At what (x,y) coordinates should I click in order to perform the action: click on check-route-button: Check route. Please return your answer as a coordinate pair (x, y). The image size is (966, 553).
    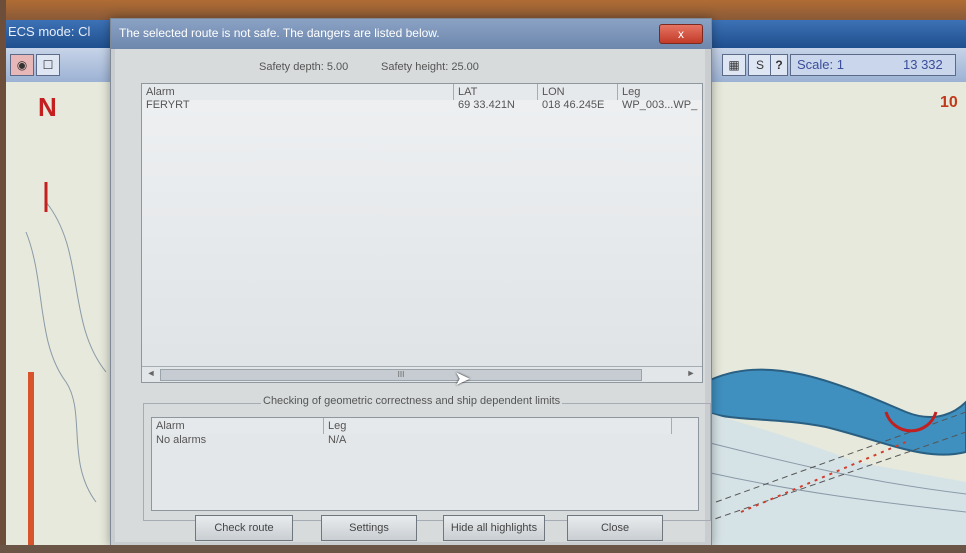
    Looking at the image, I should click on (244, 528).